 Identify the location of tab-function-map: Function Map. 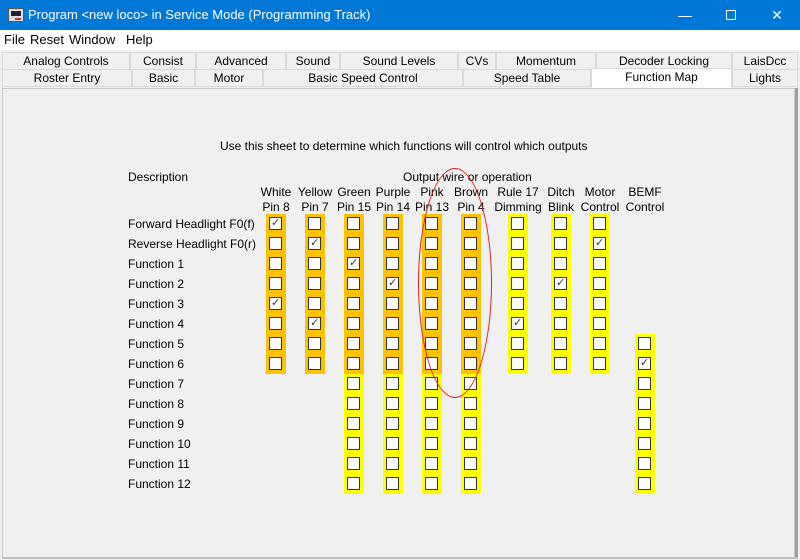
(661, 78).